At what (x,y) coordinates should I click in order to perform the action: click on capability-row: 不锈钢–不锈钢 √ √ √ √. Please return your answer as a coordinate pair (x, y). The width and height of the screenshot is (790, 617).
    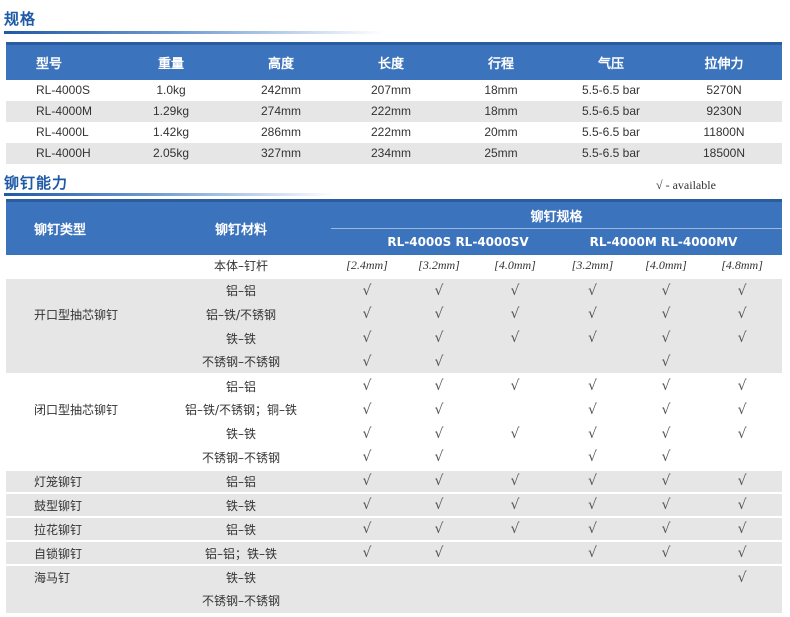
    Looking at the image, I should click on (394, 457).